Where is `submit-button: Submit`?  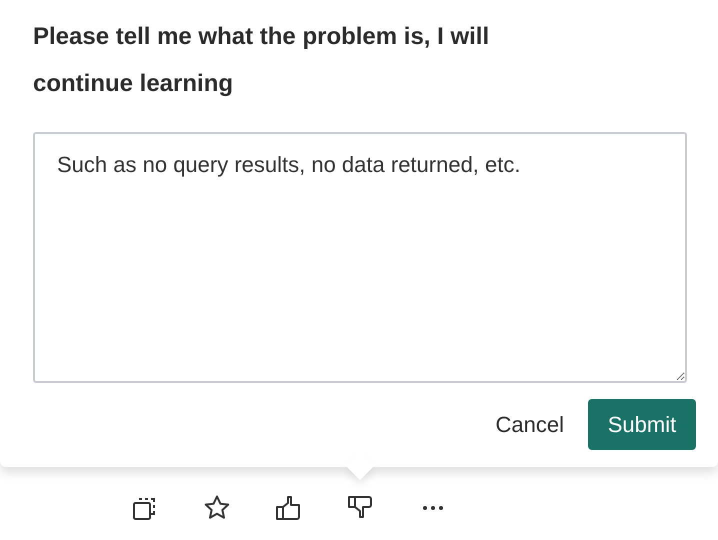 submit-button: Submit is located at coordinates (642, 424).